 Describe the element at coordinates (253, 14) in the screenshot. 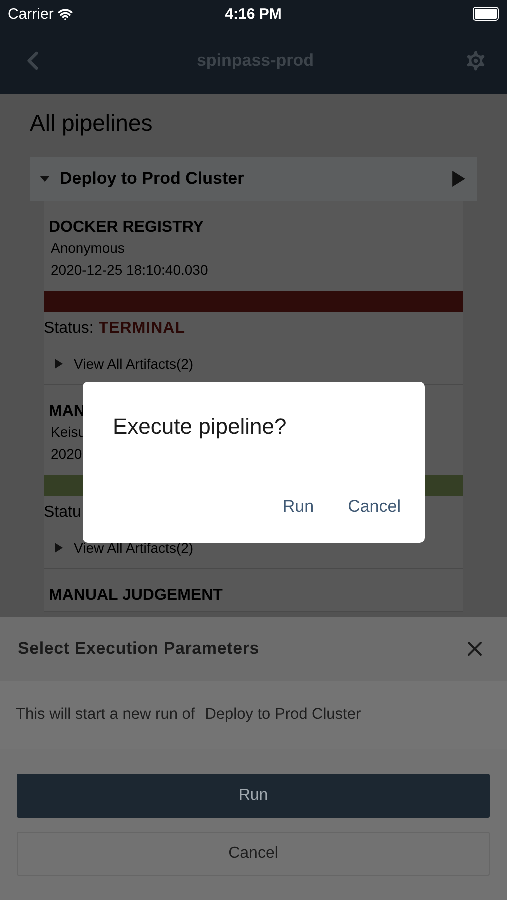

I see `clock: 4:16 PM` at that location.